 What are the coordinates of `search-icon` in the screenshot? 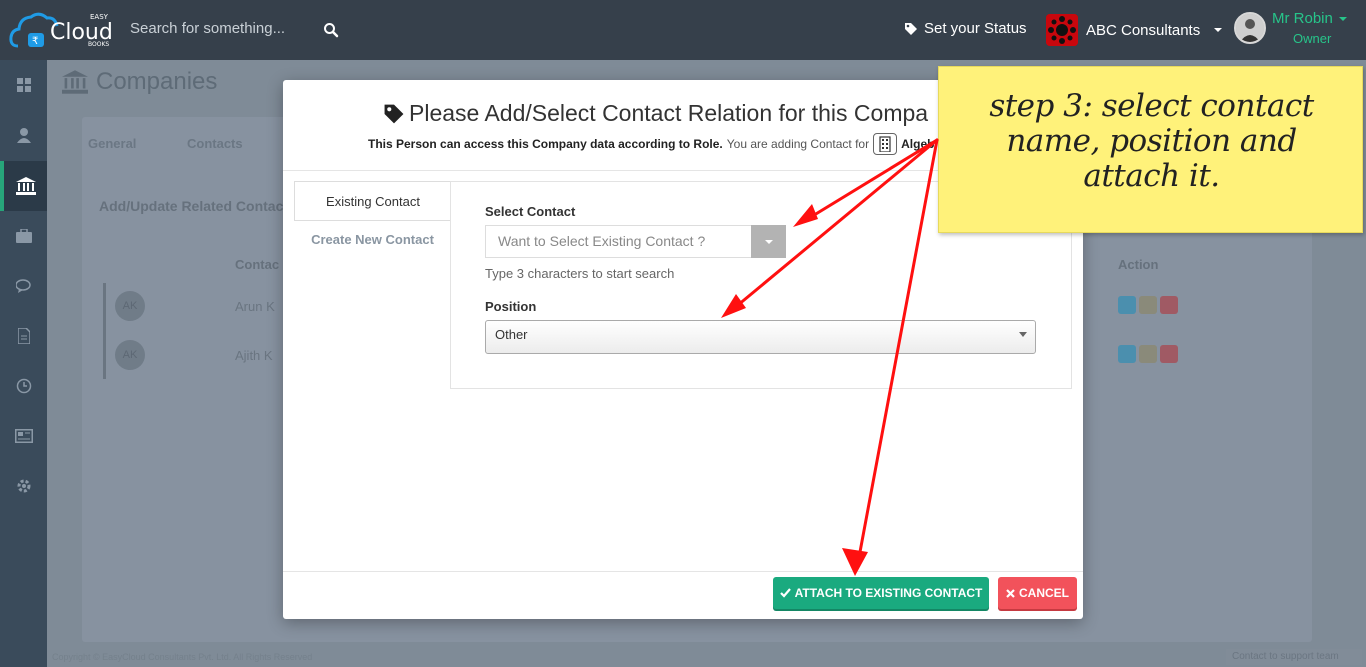 It's located at (331, 30).